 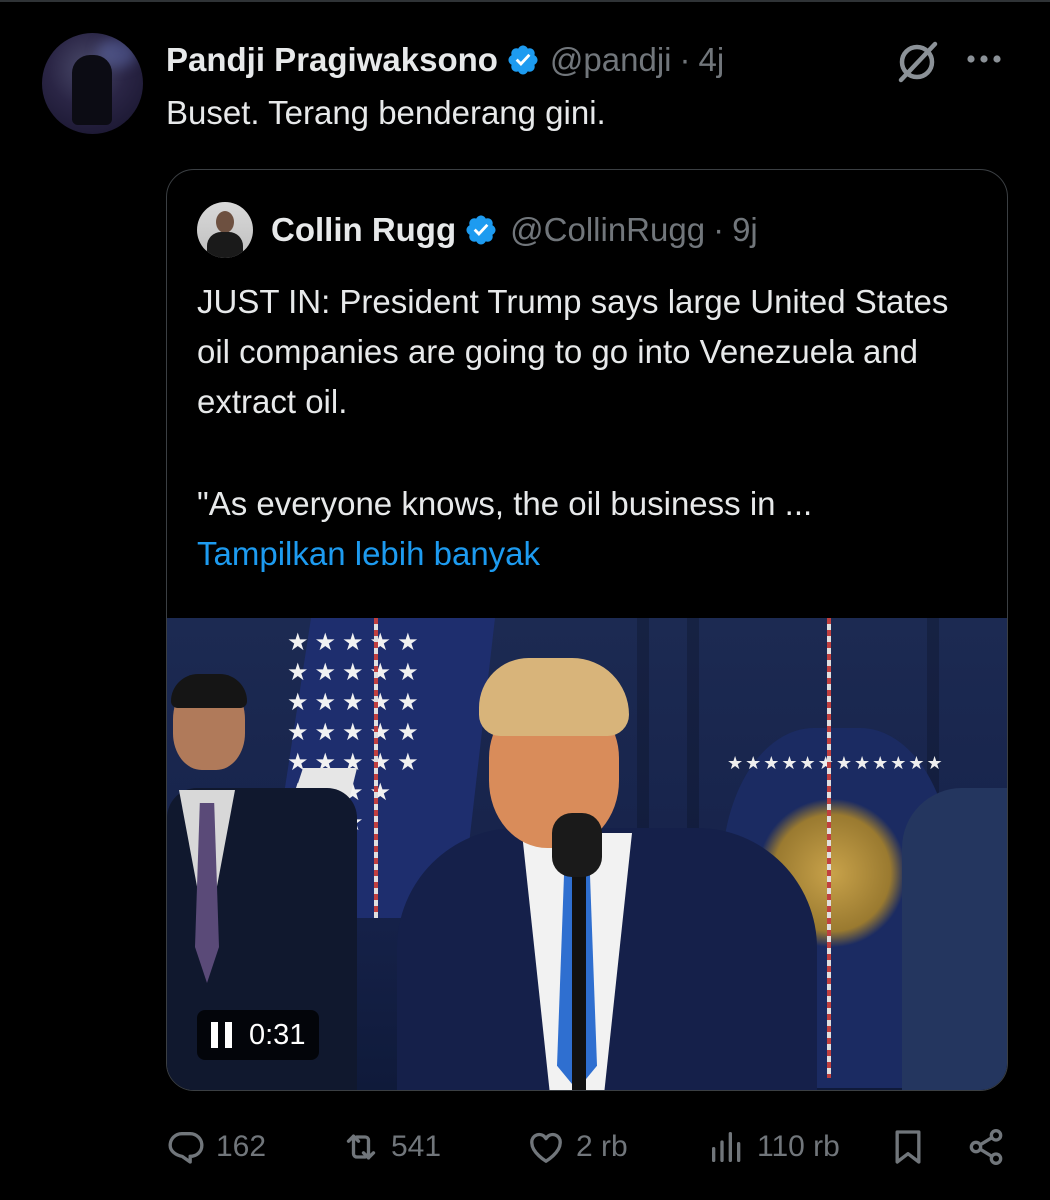 What do you see at coordinates (332, 60) in the screenshot?
I see `author-name: Pandji Pragiwaksono` at bounding box center [332, 60].